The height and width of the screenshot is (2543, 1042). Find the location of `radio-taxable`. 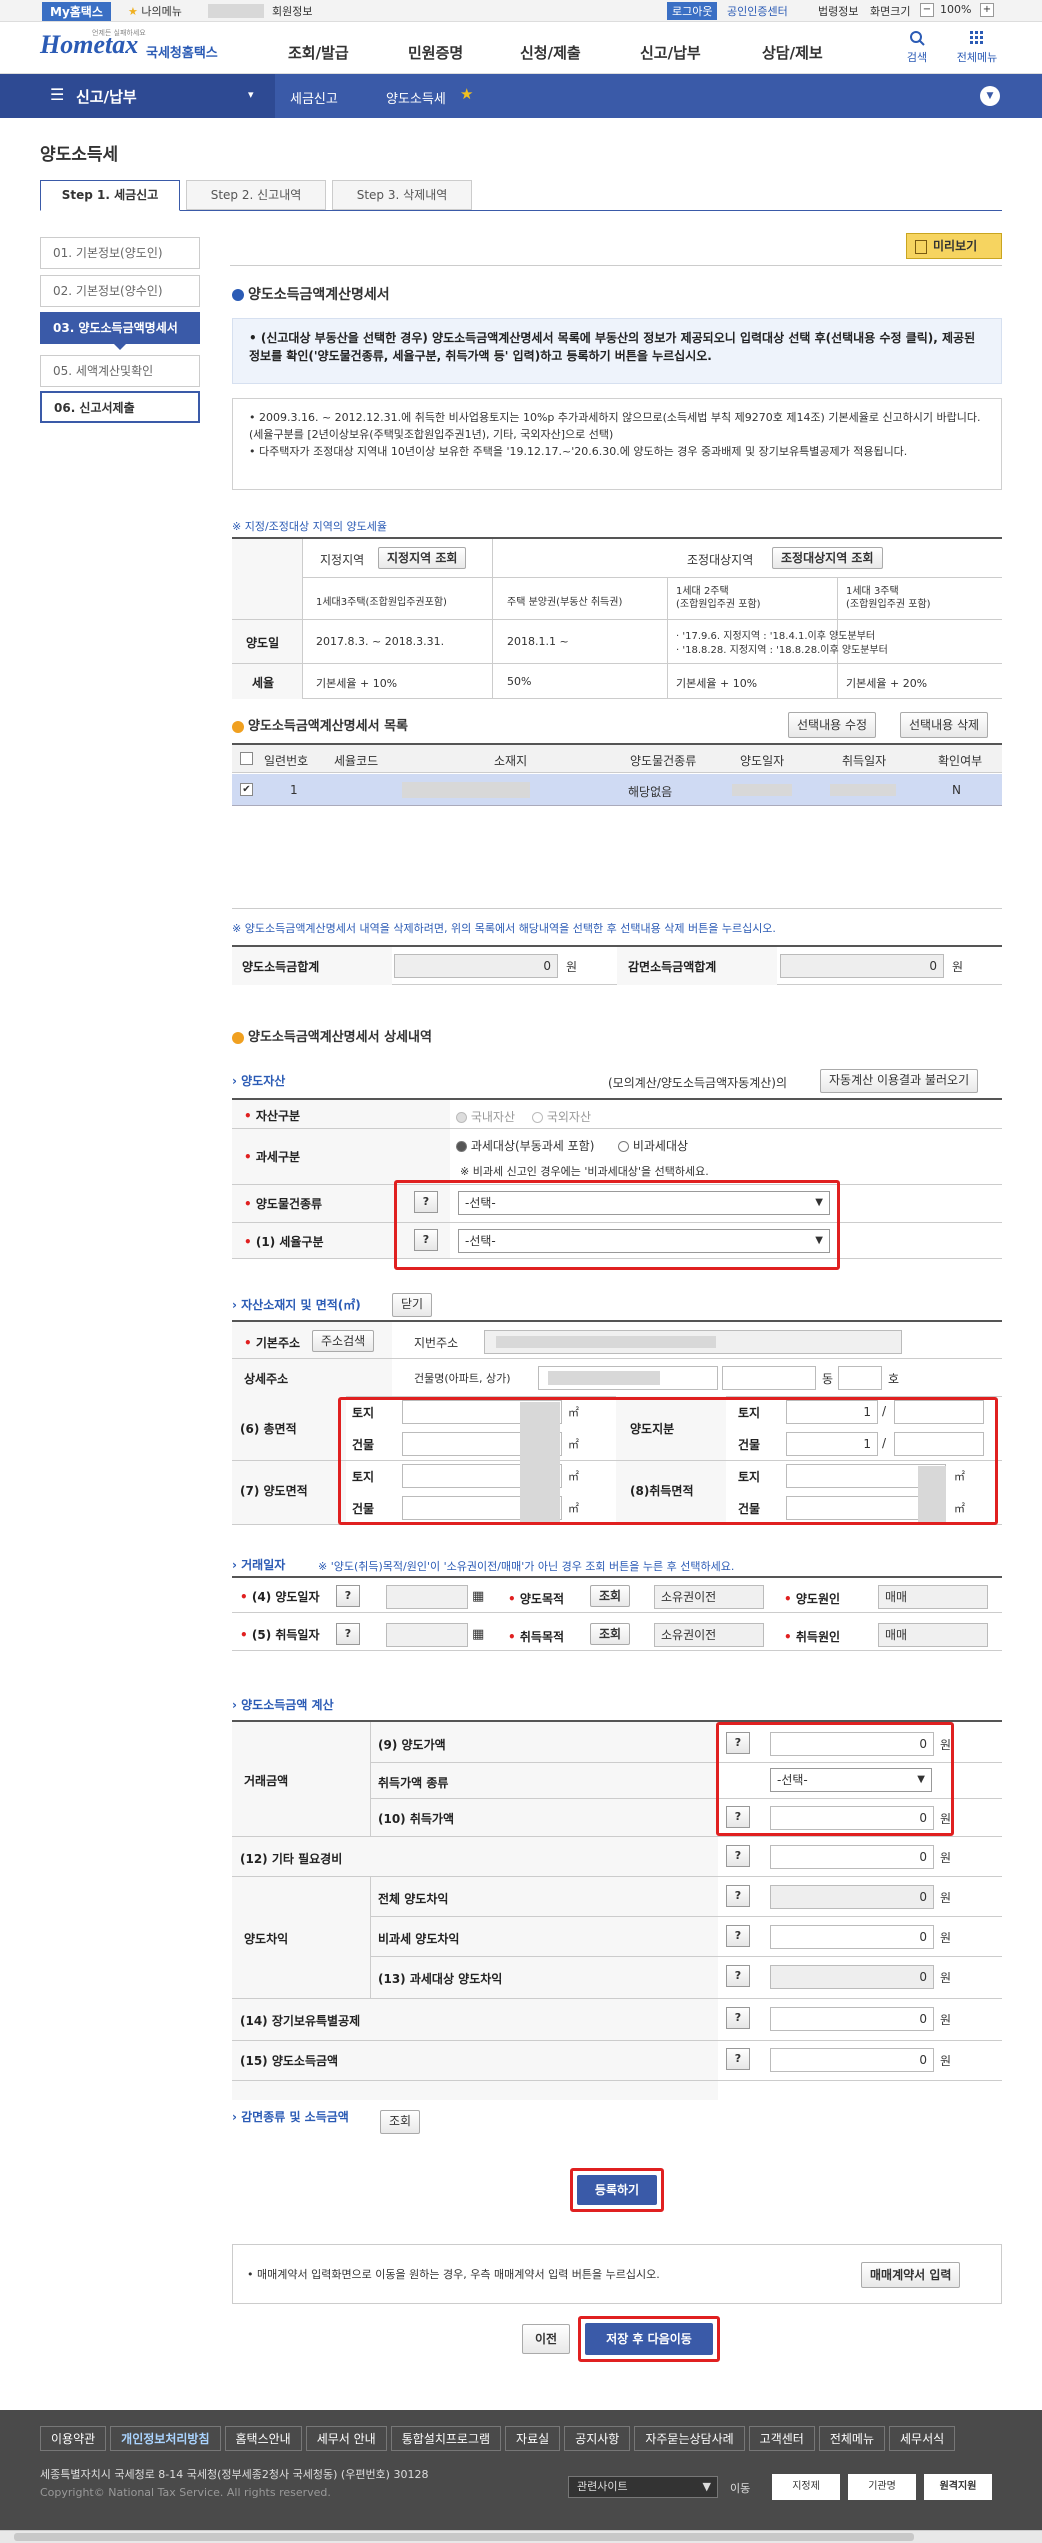

radio-taxable is located at coordinates (461, 1146).